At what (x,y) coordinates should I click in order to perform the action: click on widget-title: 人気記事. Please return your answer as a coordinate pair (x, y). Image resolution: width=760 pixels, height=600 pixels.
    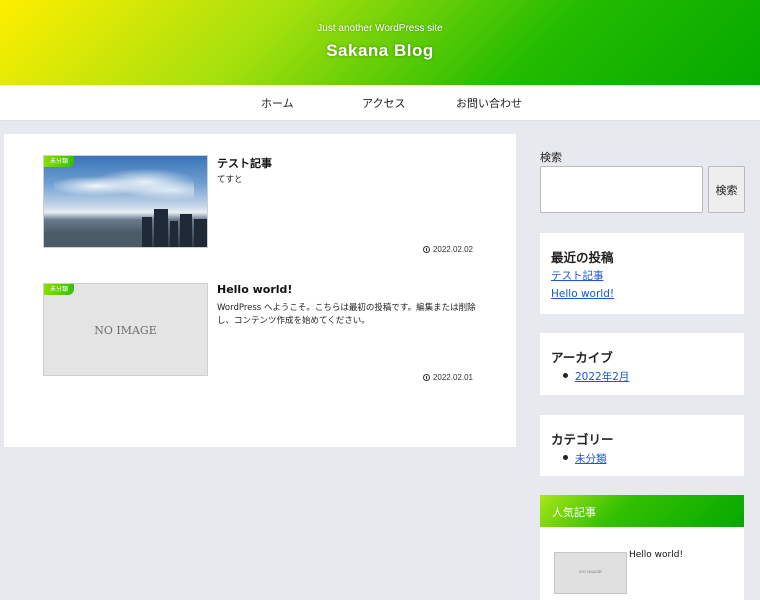
    Looking at the image, I should click on (574, 512).